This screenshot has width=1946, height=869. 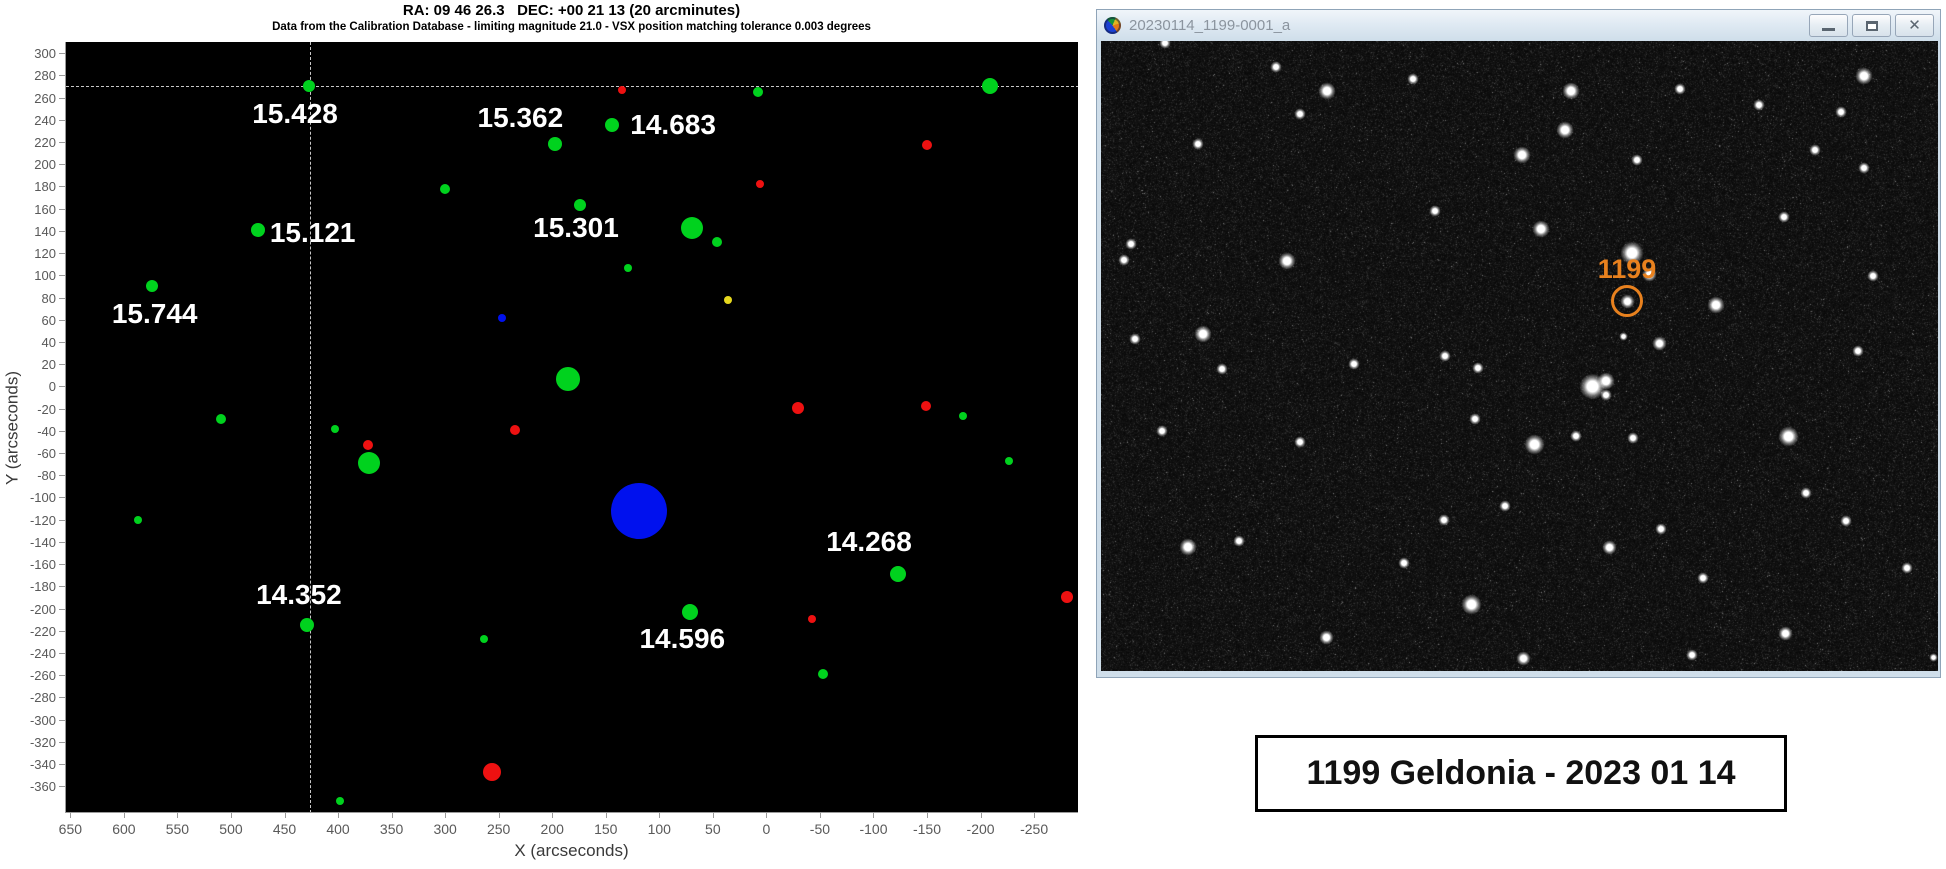 What do you see at coordinates (391, 829) in the screenshot?
I see `x-tick-label: 350` at bounding box center [391, 829].